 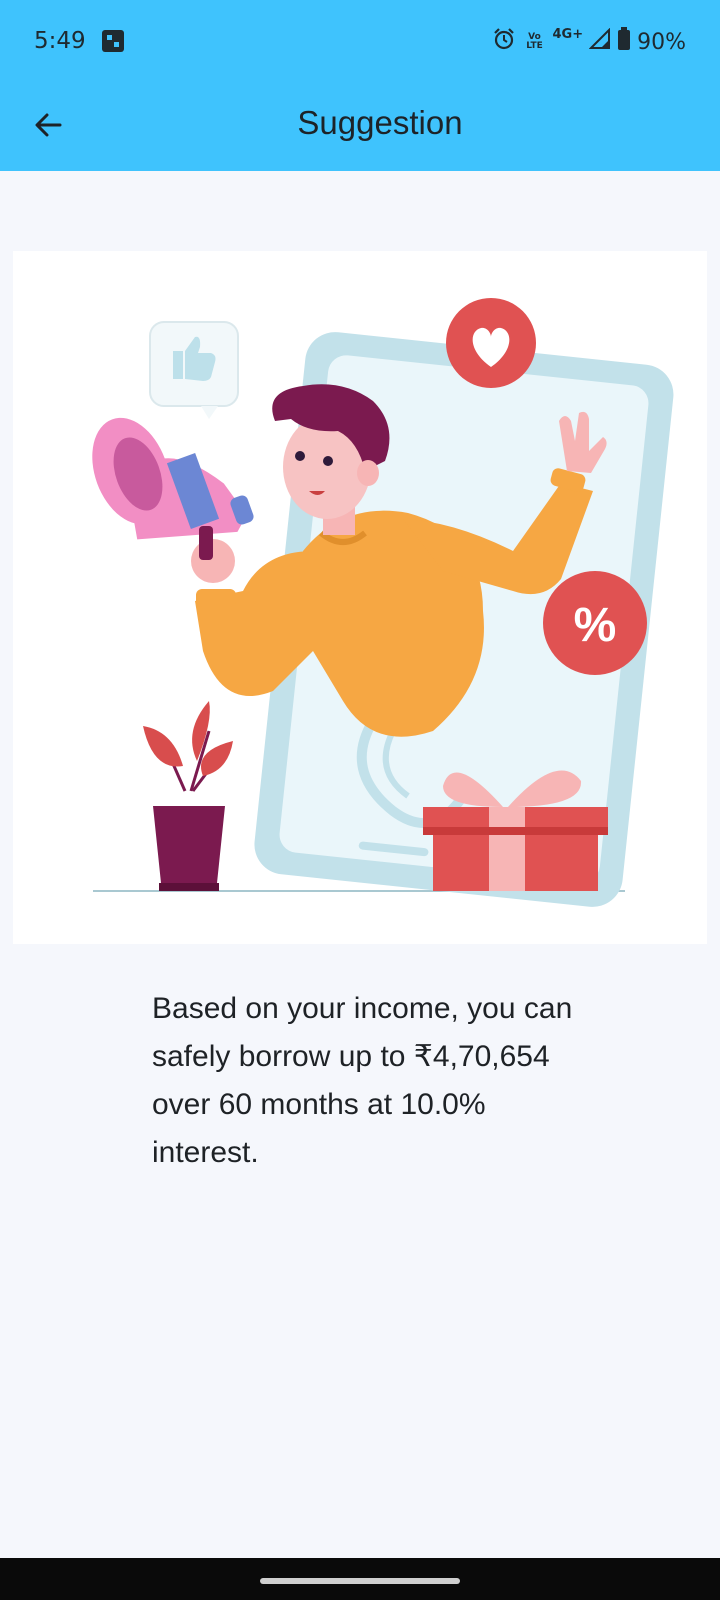 I want to click on network-type: 4G+, so click(x=568, y=34).